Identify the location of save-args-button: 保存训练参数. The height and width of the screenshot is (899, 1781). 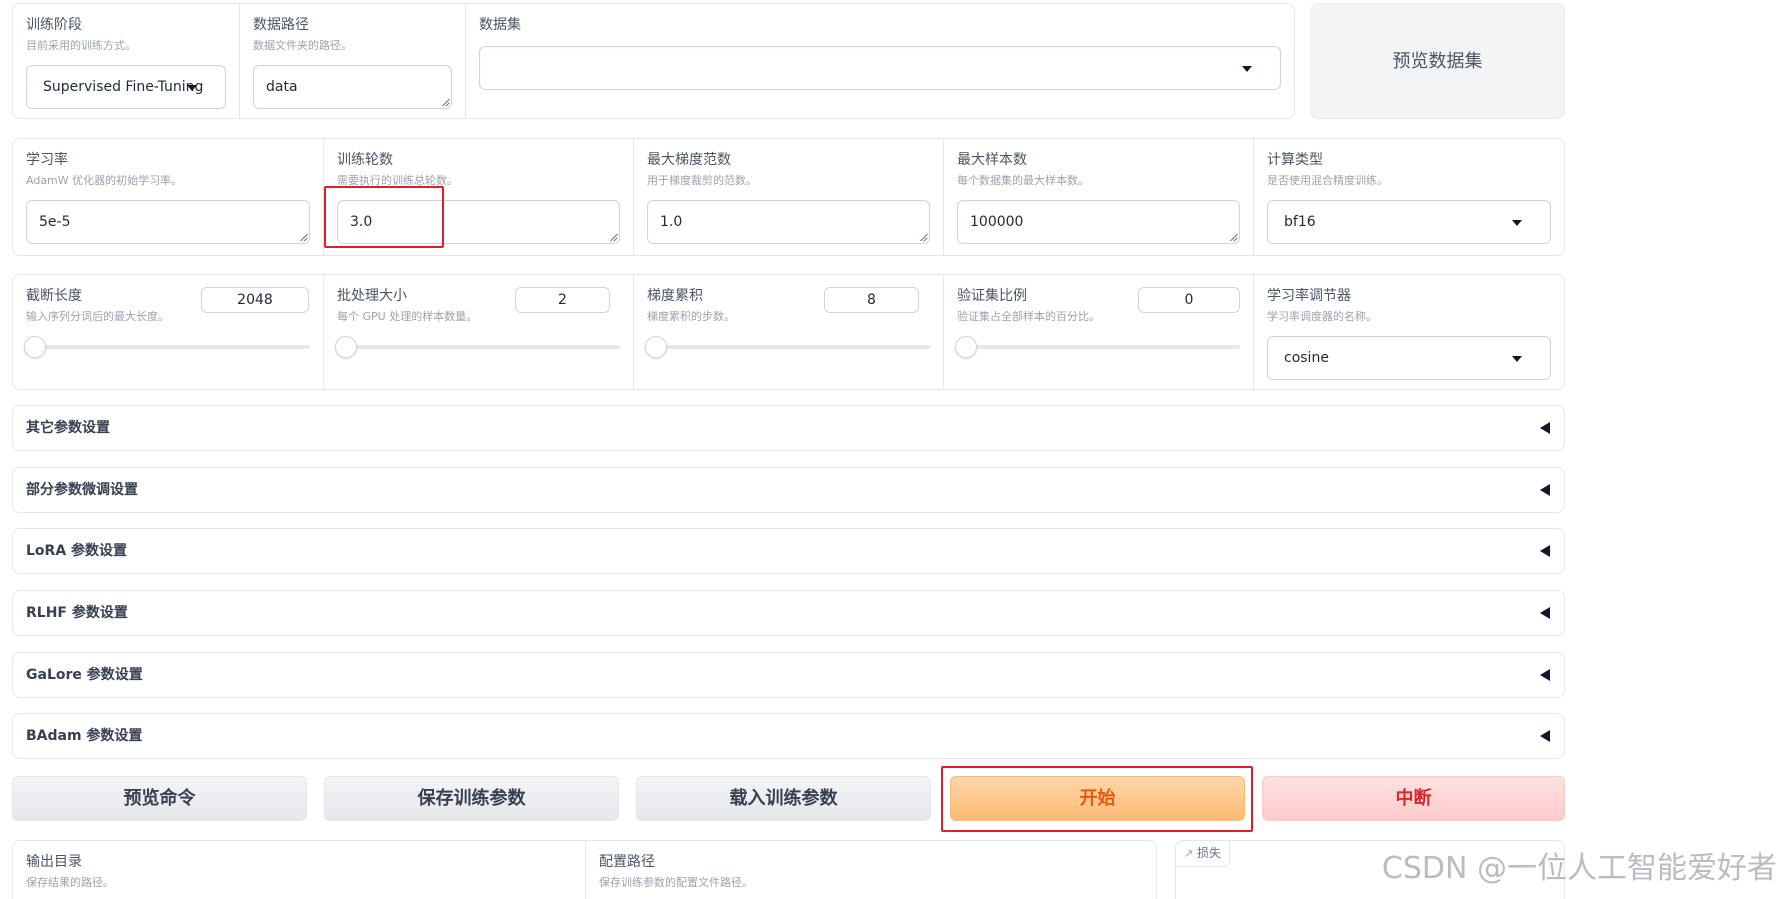
(471, 798).